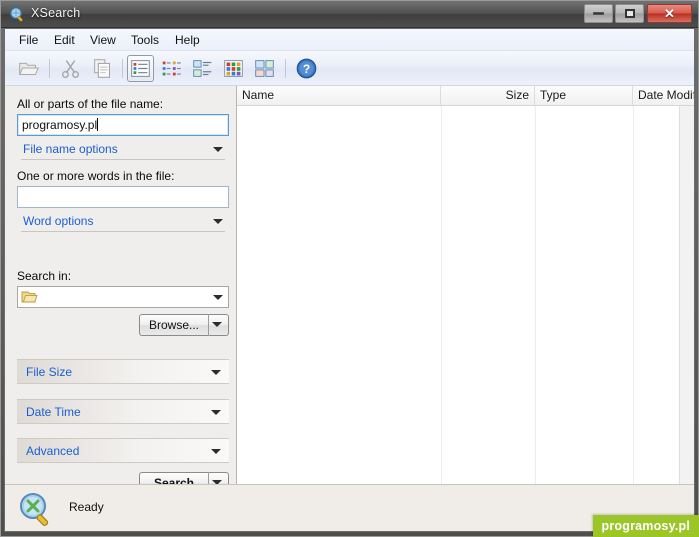  I want to click on view-large-icons-button, so click(264, 68).